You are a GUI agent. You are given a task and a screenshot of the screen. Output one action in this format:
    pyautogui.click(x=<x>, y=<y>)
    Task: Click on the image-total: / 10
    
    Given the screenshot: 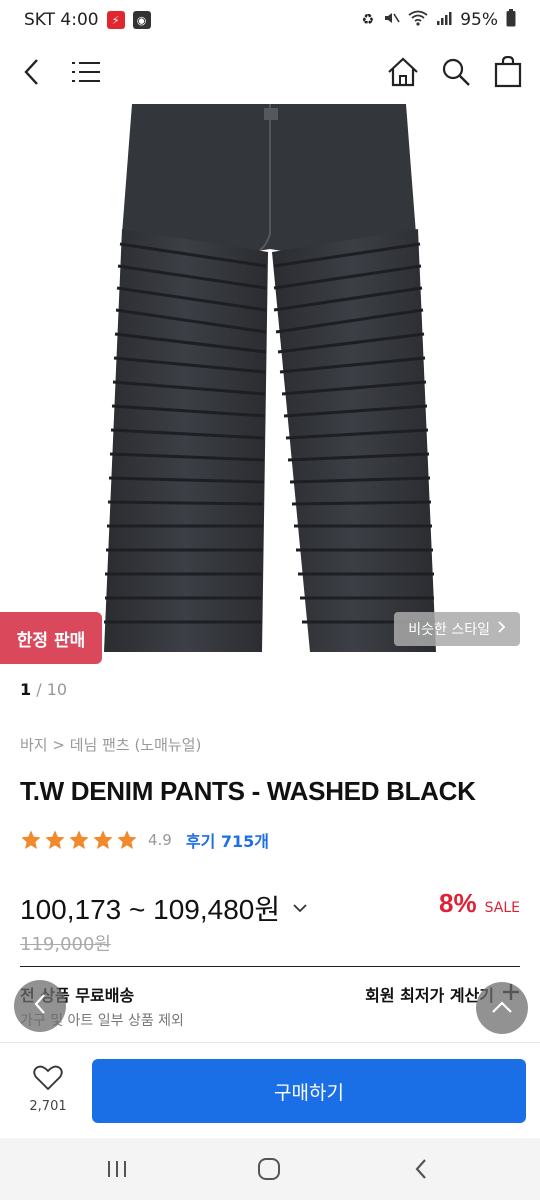 What is the action you would take?
    pyautogui.click(x=52, y=689)
    